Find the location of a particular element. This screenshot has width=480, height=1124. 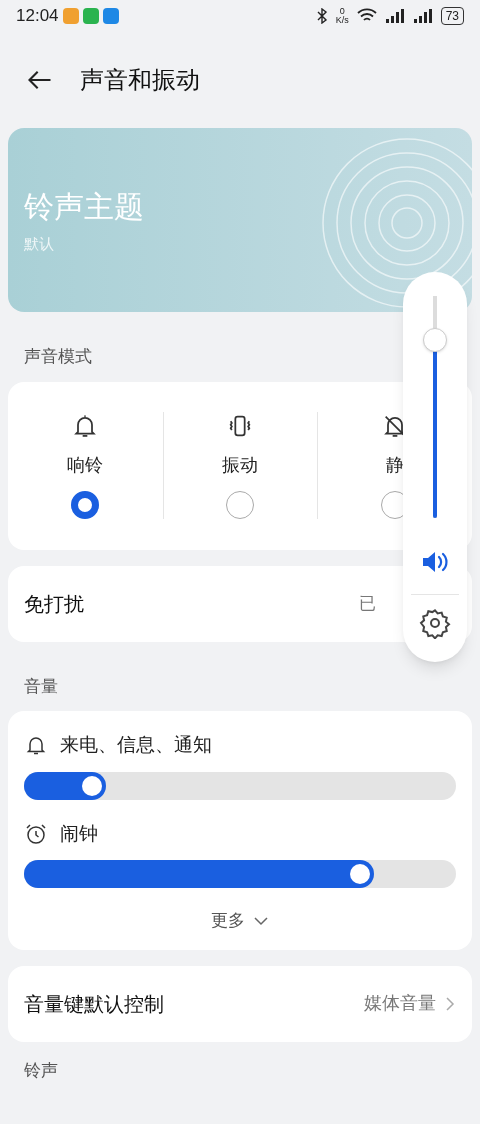

sound-rings-icon is located at coordinates (397, 223).